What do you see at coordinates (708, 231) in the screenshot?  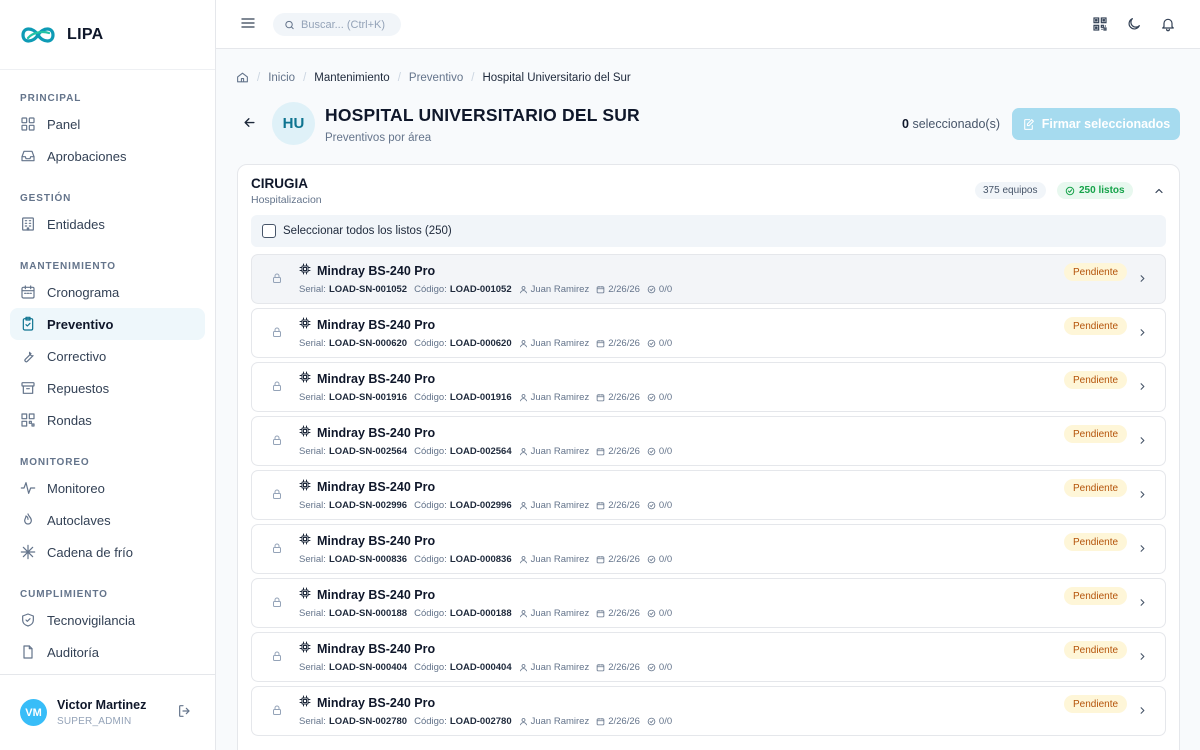 I see `select-all-bar: Seleccionar todos los listos (250)` at bounding box center [708, 231].